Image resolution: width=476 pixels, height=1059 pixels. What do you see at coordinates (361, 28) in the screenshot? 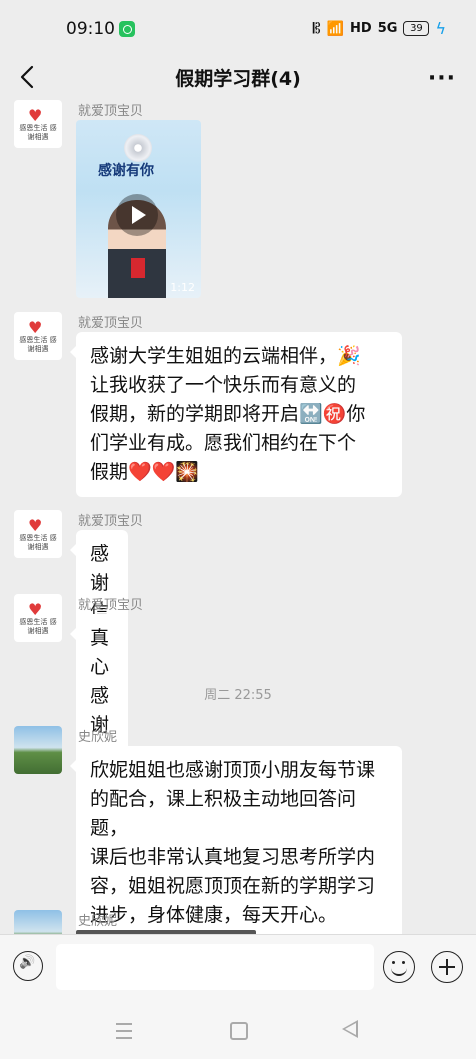
I see `network-type: HD` at bounding box center [361, 28].